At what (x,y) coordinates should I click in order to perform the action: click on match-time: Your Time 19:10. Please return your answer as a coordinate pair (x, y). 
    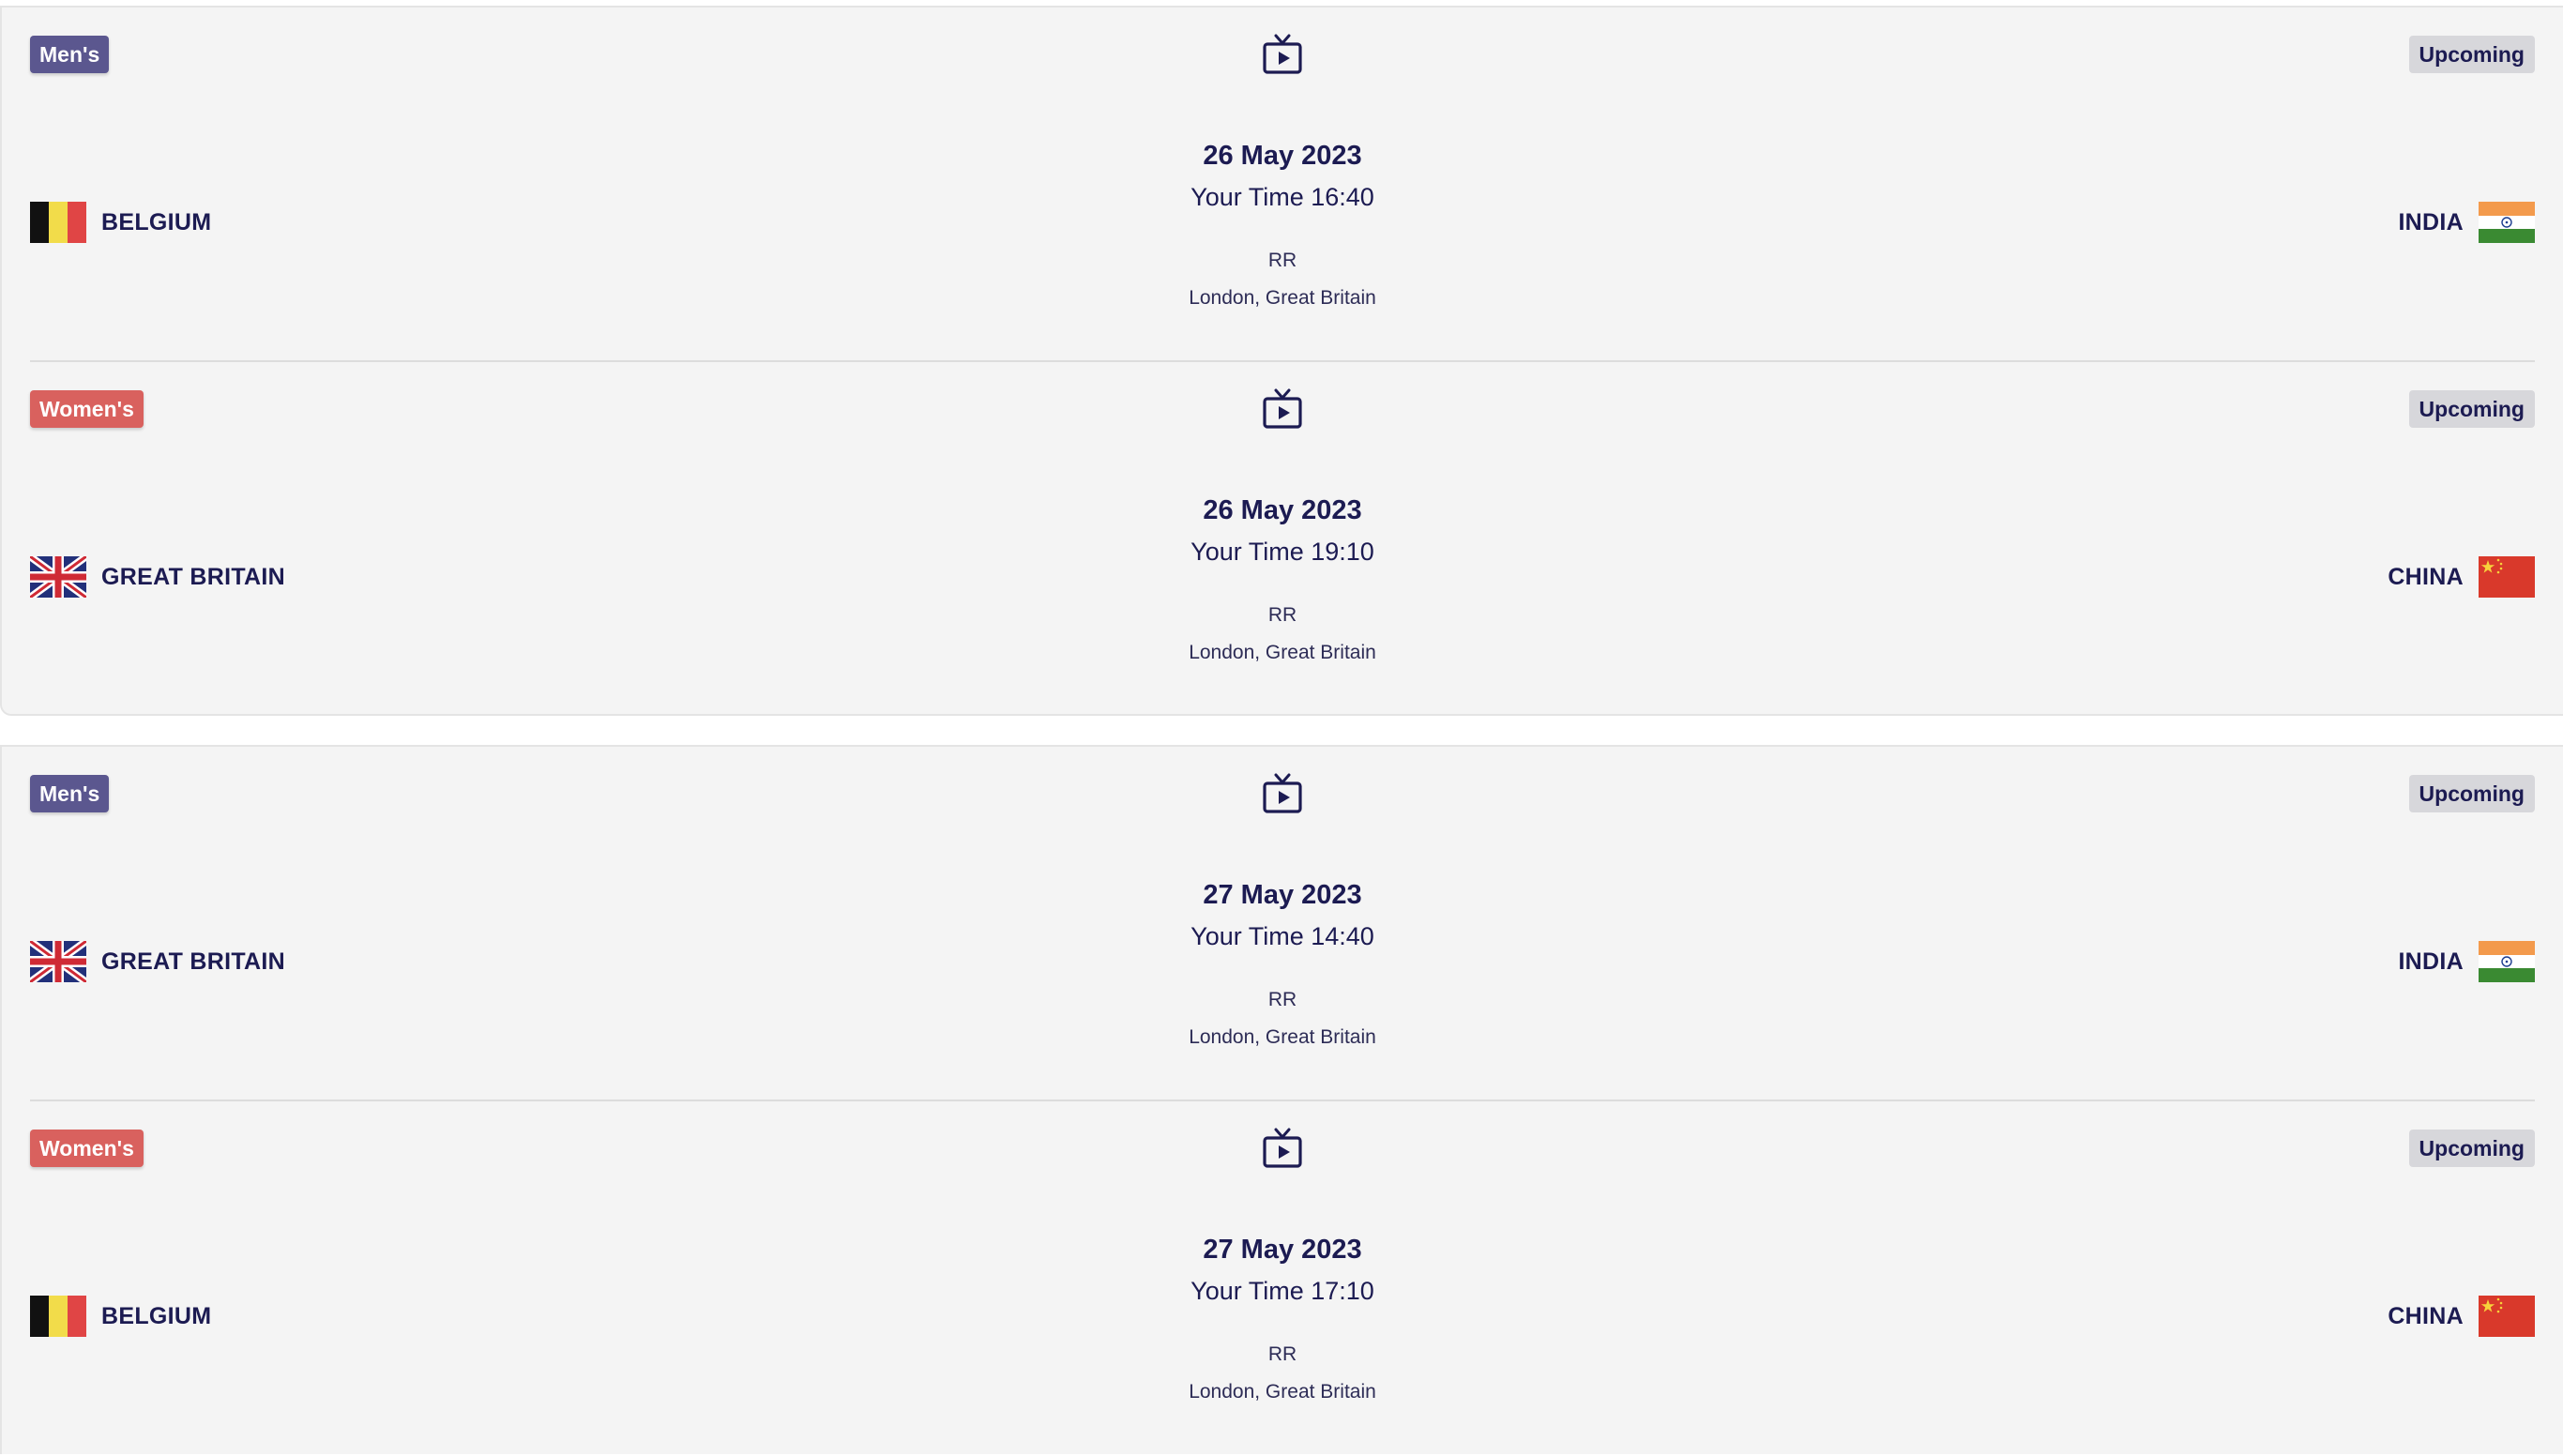
    Looking at the image, I should click on (1282, 552).